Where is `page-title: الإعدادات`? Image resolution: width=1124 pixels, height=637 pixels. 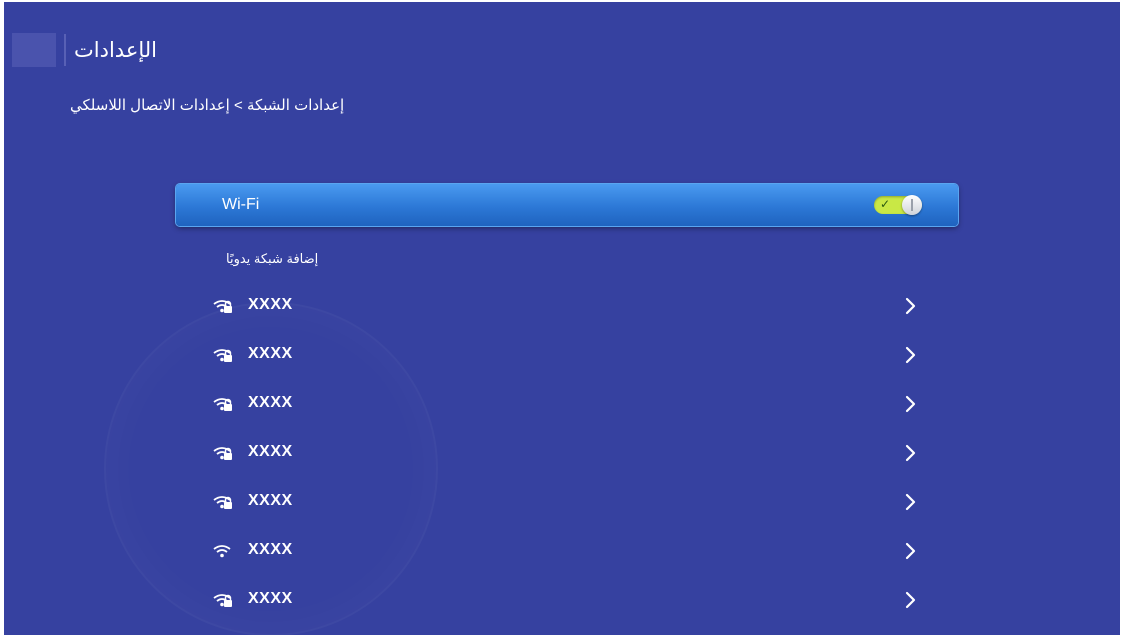
page-title: الإعدادات is located at coordinates (115, 50).